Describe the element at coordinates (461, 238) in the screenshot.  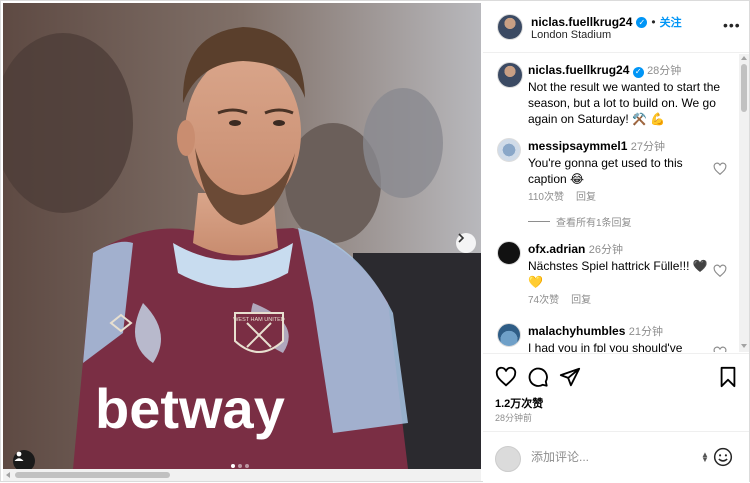
I see `chevron-right-icon` at that location.